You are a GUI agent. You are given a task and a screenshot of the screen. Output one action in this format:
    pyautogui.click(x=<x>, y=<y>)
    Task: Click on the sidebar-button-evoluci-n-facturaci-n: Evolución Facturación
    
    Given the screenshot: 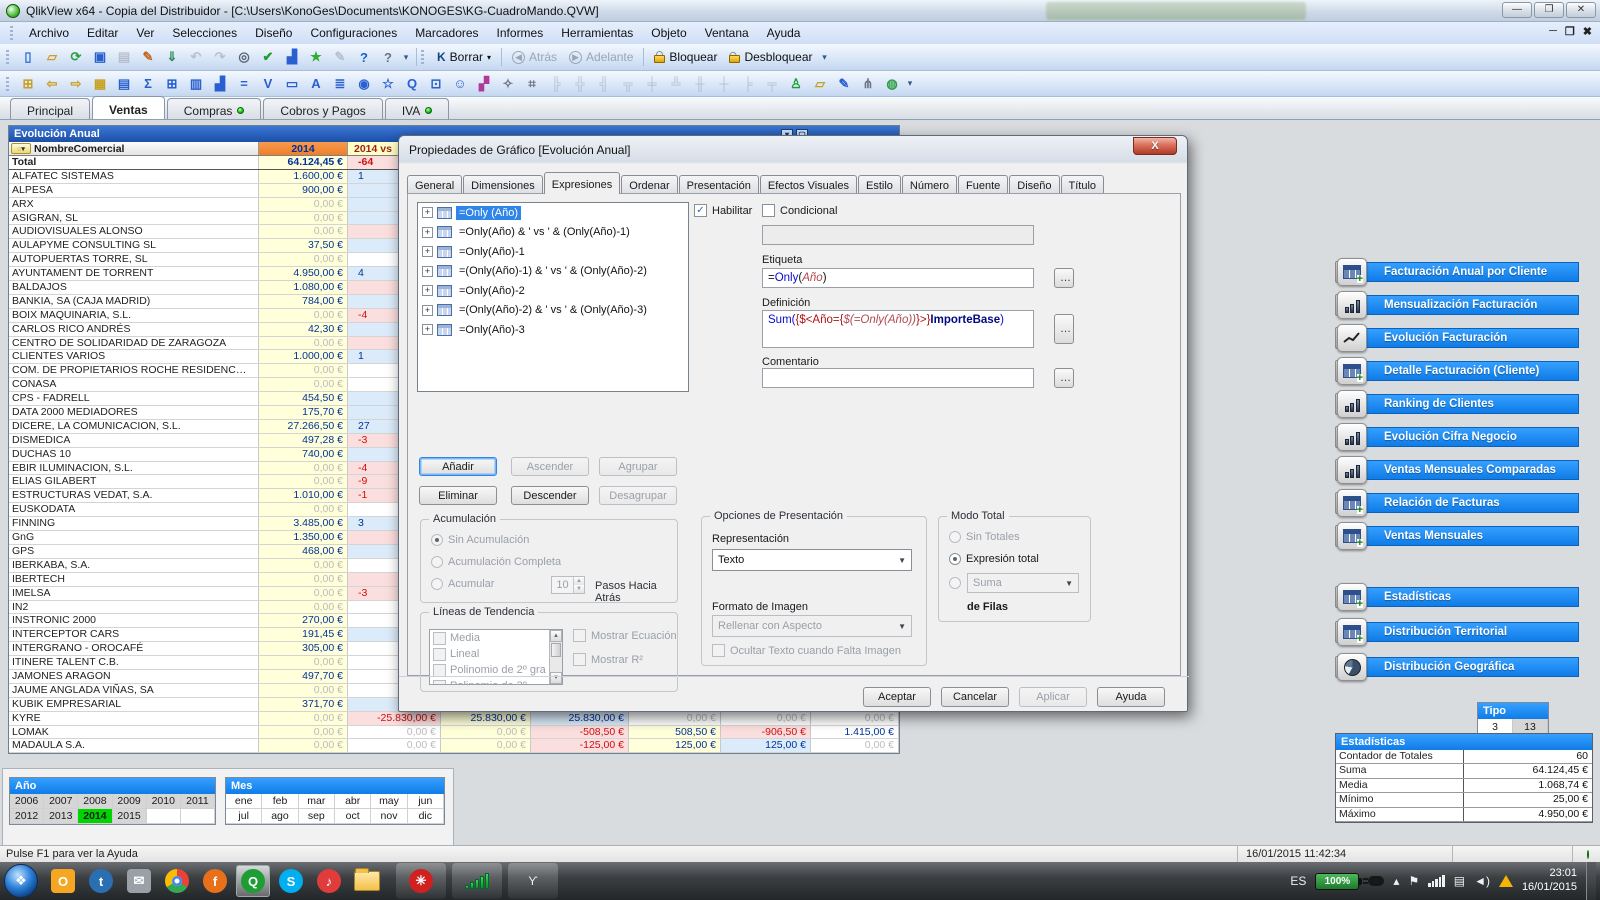 What is the action you would take?
    pyautogui.click(x=1464, y=338)
    